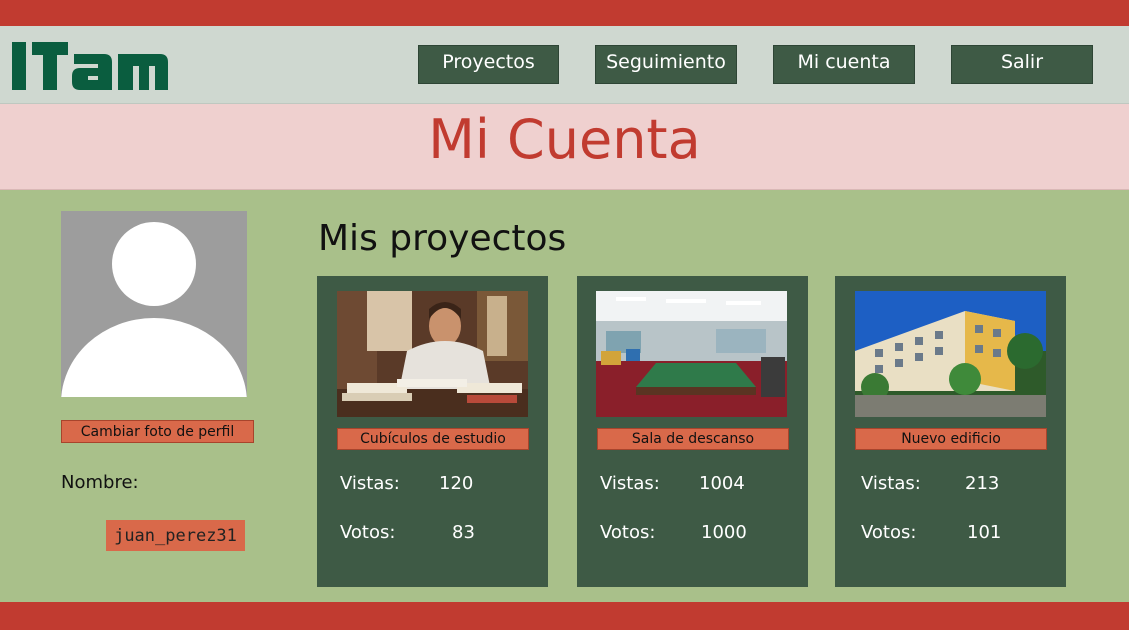  What do you see at coordinates (432, 354) in the screenshot?
I see `project-image-study` at bounding box center [432, 354].